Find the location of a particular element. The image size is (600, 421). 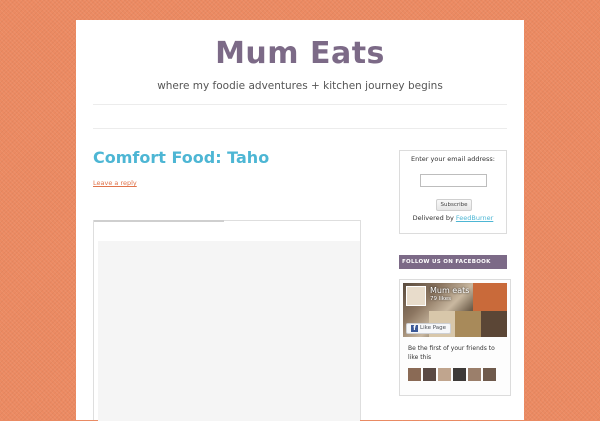

subscribe-button: Subscribe is located at coordinates (454, 205).